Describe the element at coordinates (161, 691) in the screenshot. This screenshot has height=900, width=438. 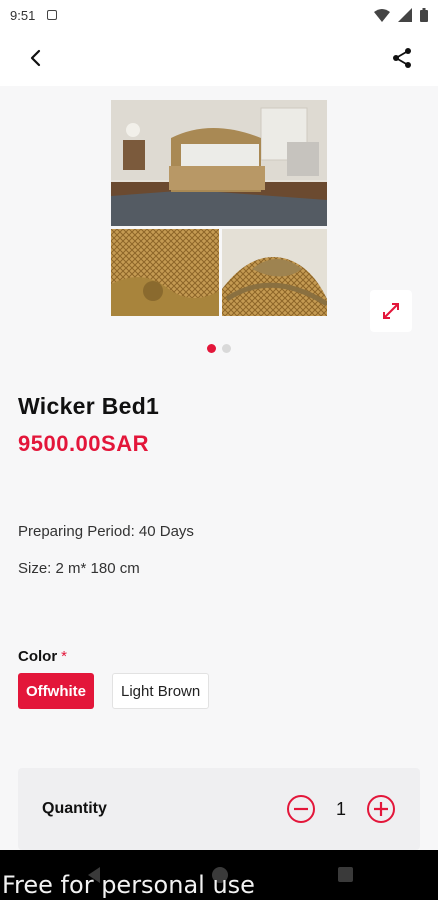
I see `color-option-light-brown: Light Brown` at that location.